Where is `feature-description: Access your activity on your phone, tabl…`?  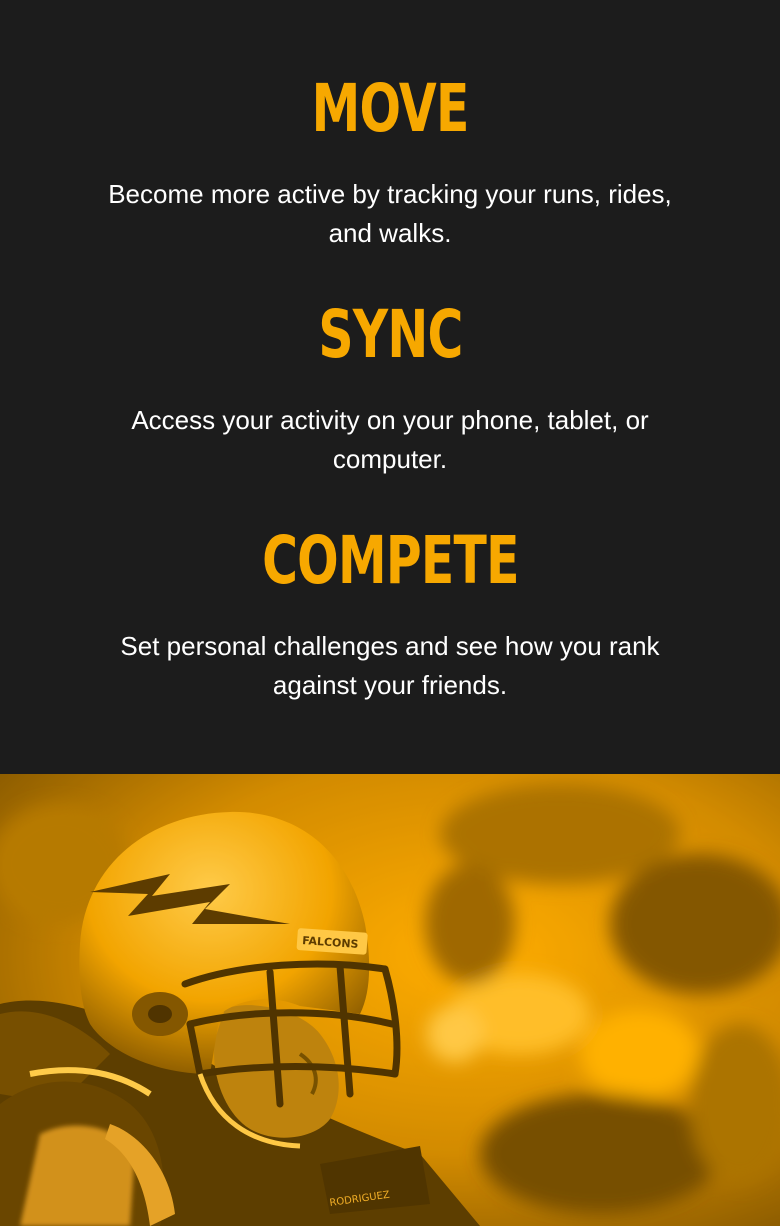 feature-description: Access your activity on your phone, tabl… is located at coordinates (390, 439).